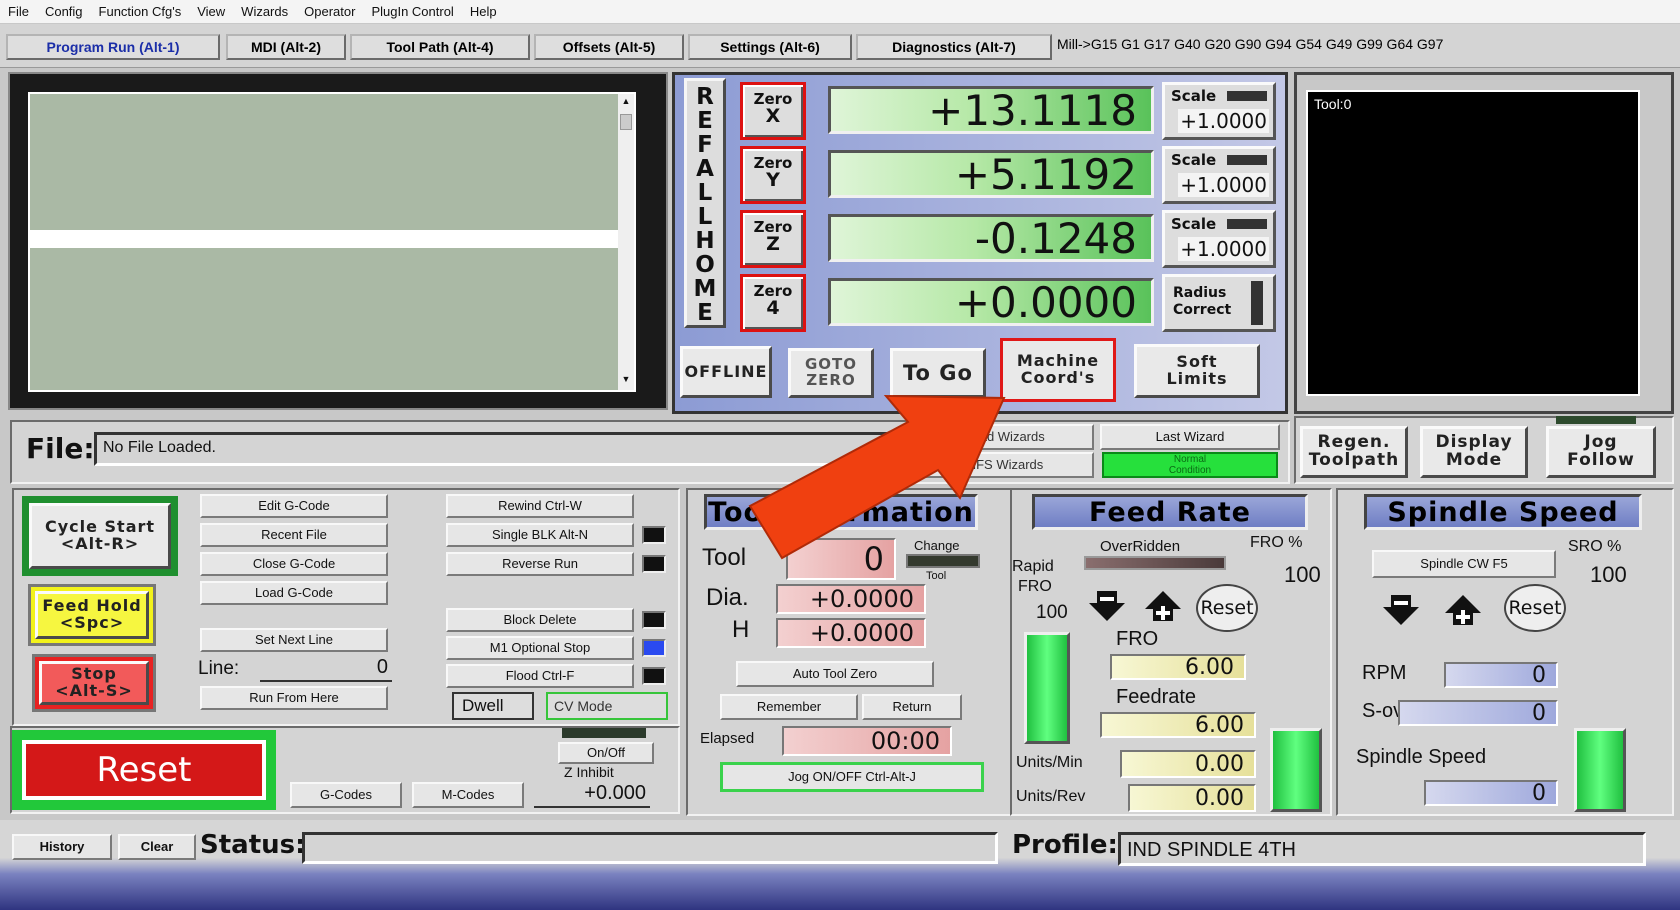 This screenshot has height=910, width=1680. Describe the element at coordinates (773, 111) in the screenshot. I see `zero-x-button: Zero X` at that location.